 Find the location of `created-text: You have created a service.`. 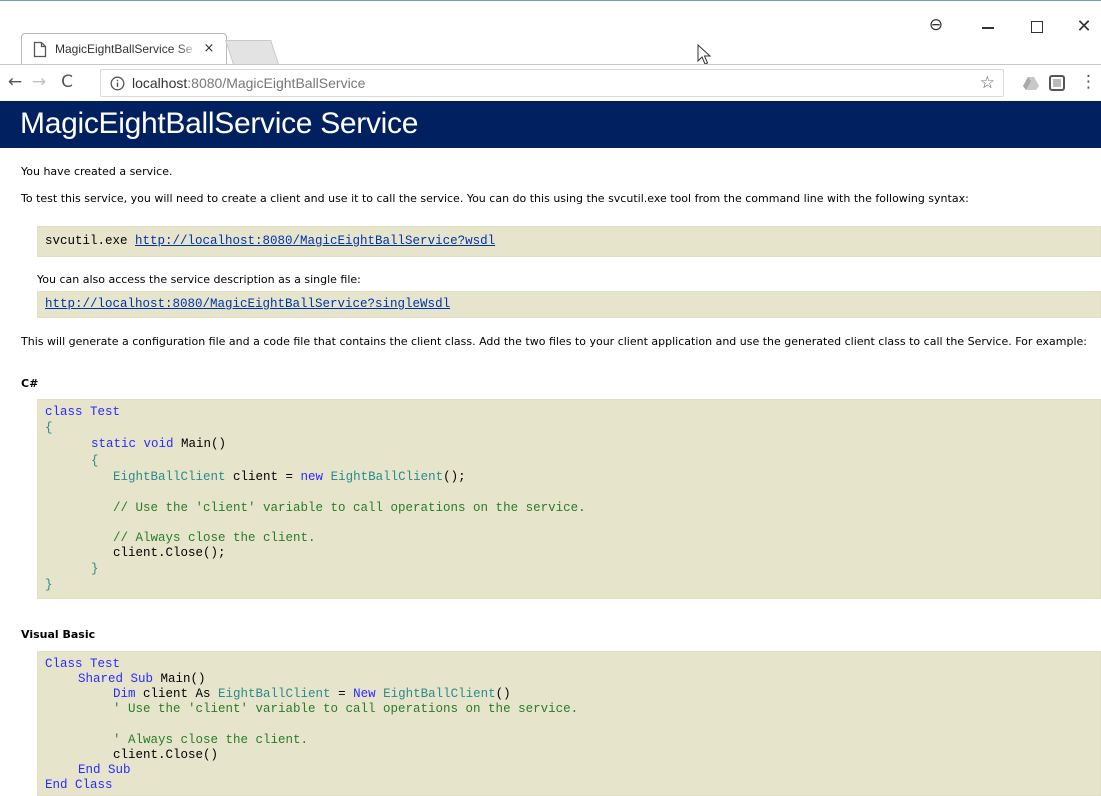

created-text: You have created a service. is located at coordinates (97, 171).